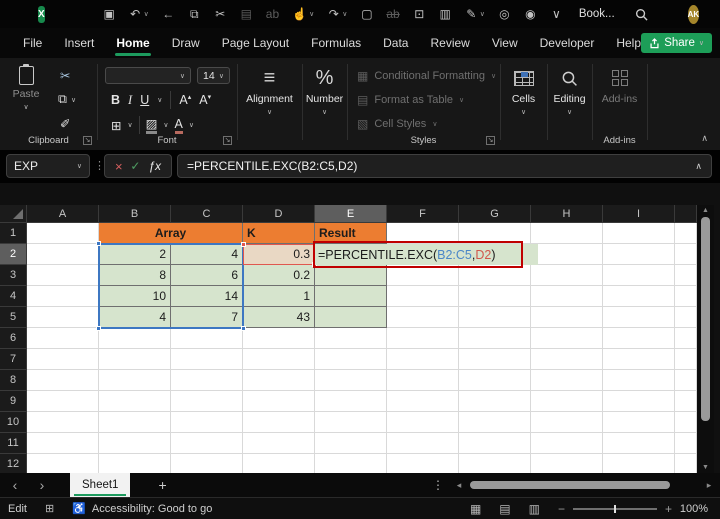 The image size is (720, 519). Describe the element at coordinates (63, 338) in the screenshot. I see `cell-A6` at that location.